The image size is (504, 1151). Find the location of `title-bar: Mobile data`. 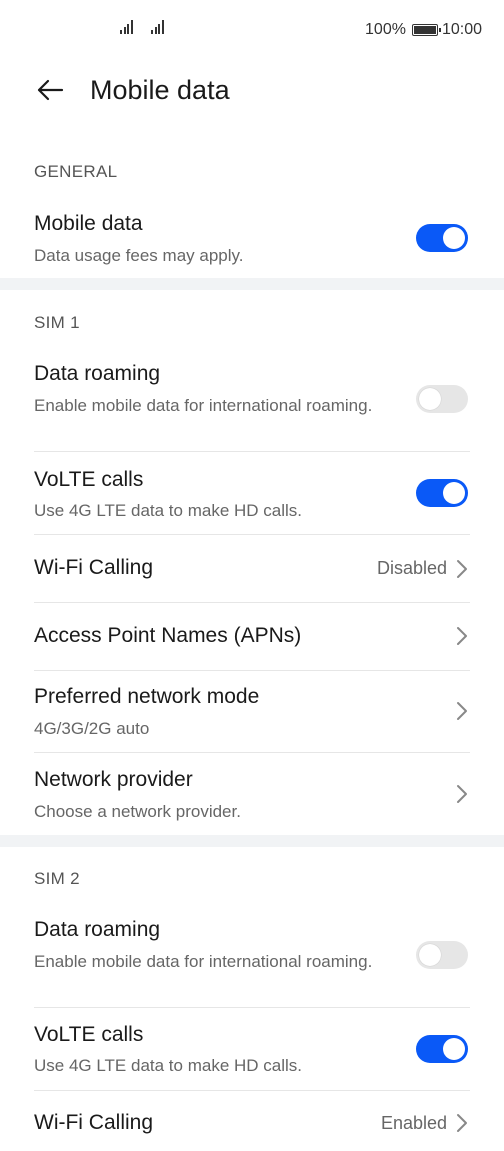

title-bar: Mobile data is located at coordinates (252, 92).